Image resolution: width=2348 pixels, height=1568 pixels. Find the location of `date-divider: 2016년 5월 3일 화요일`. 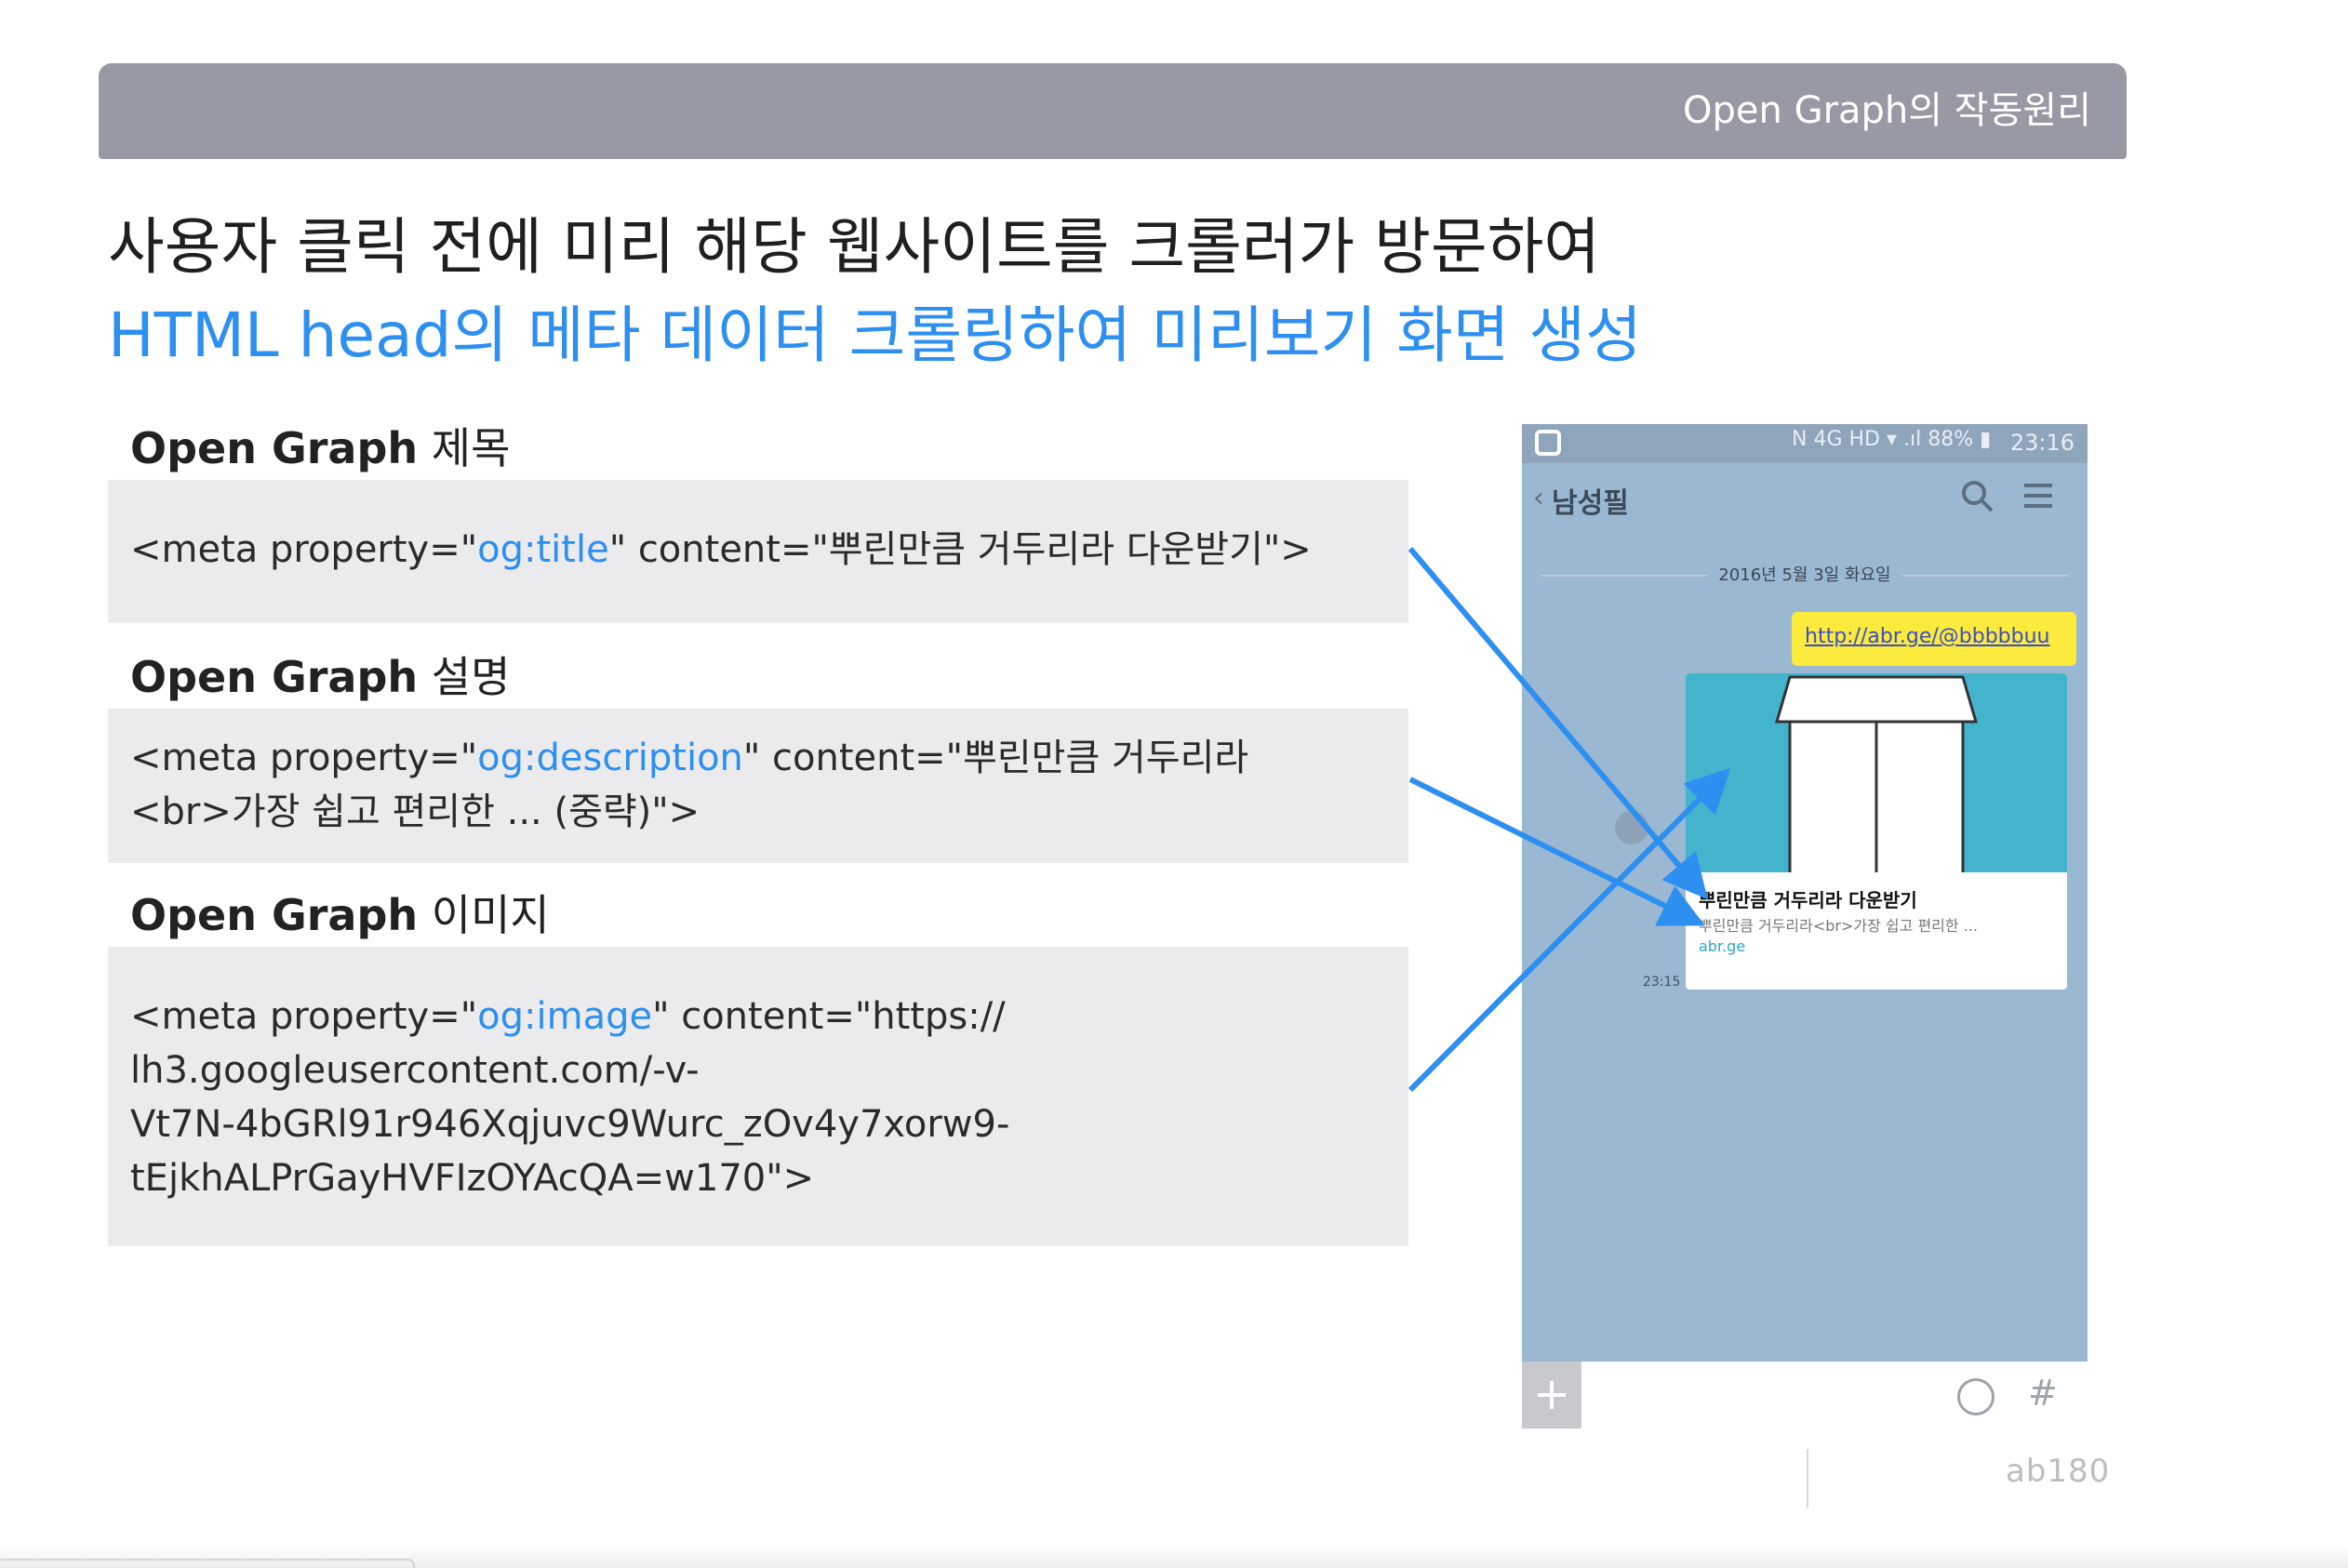

date-divider: 2016년 5월 3일 화요일 is located at coordinates (1805, 576).